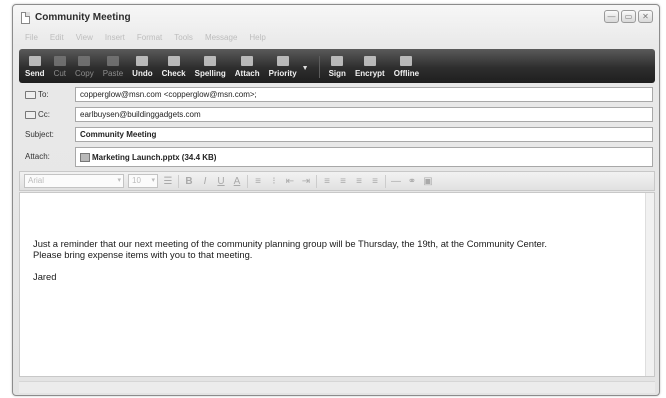  I want to click on menu-tools: Tools, so click(183, 40).